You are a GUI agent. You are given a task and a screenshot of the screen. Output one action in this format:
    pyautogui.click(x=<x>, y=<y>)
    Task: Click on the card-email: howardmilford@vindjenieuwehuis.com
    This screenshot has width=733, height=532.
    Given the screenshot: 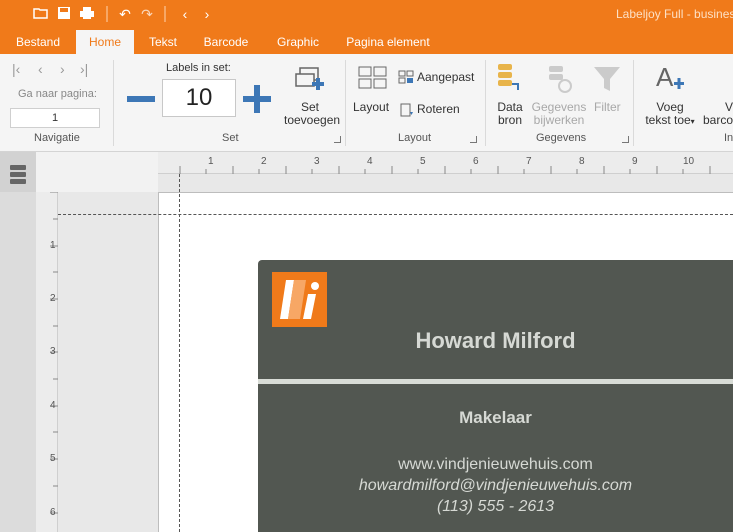 What is the action you would take?
    pyautogui.click(x=495, y=486)
    